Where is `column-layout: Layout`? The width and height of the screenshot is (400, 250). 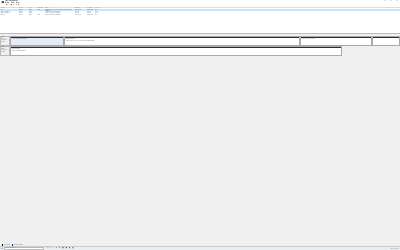 column-layout: Layout is located at coordinates (24, 8).